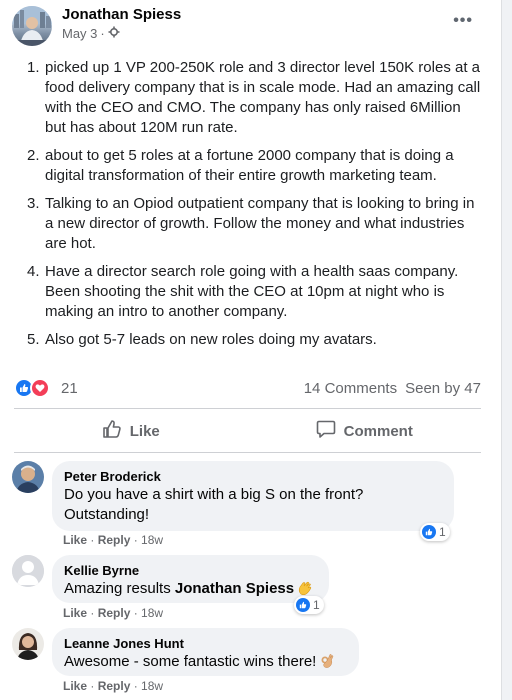 The image size is (512, 700). What do you see at coordinates (247, 389) in the screenshot?
I see `post-stats: 21 14 Comments Seen by 47` at bounding box center [247, 389].